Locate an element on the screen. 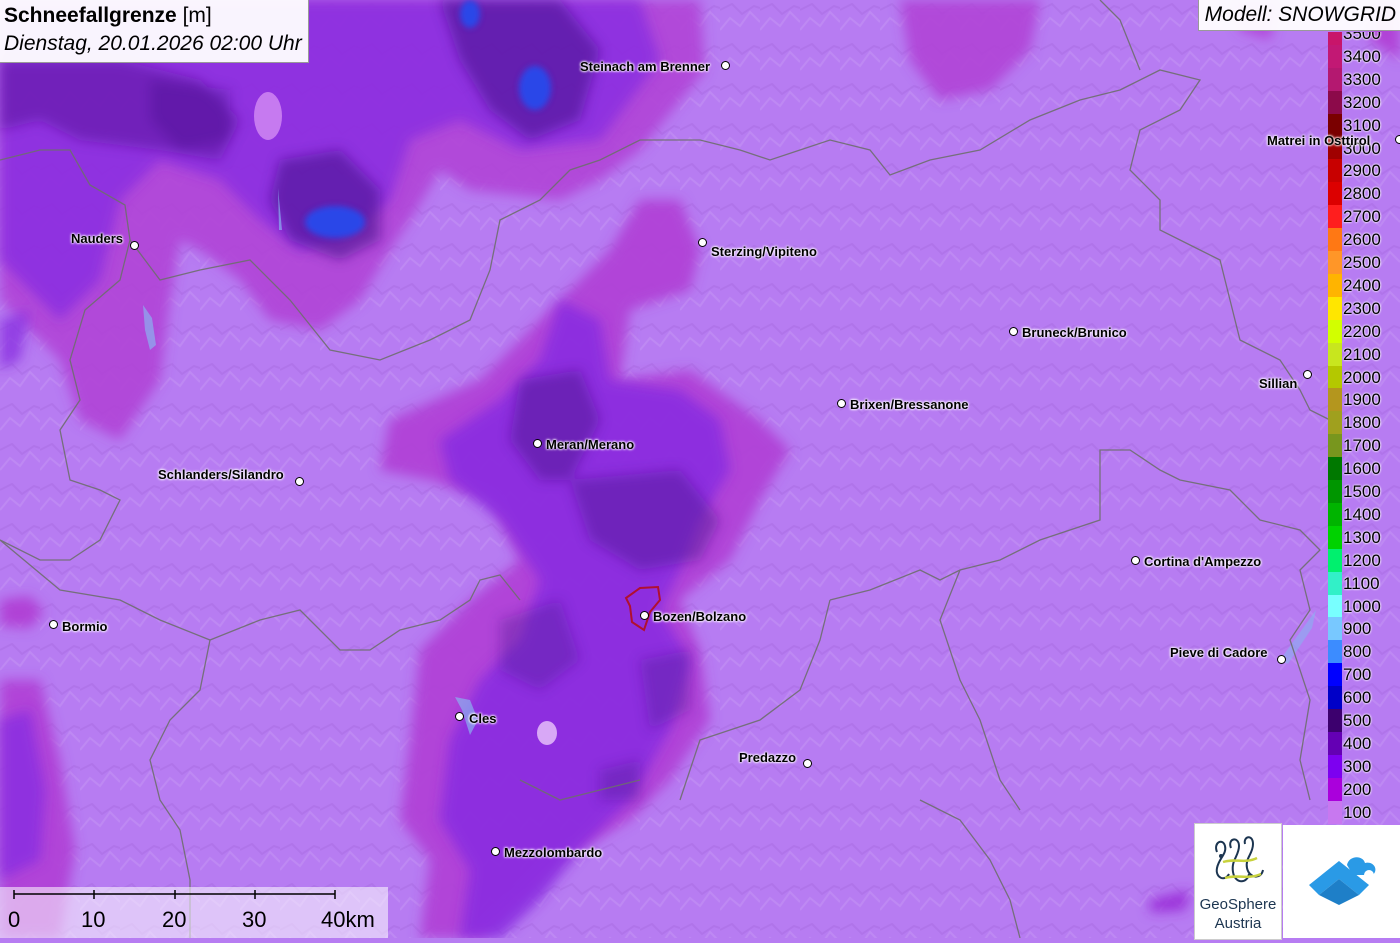 Image resolution: width=1400 pixels, height=943 pixels. legend-row: 1500 is located at coordinates (1364, 491).